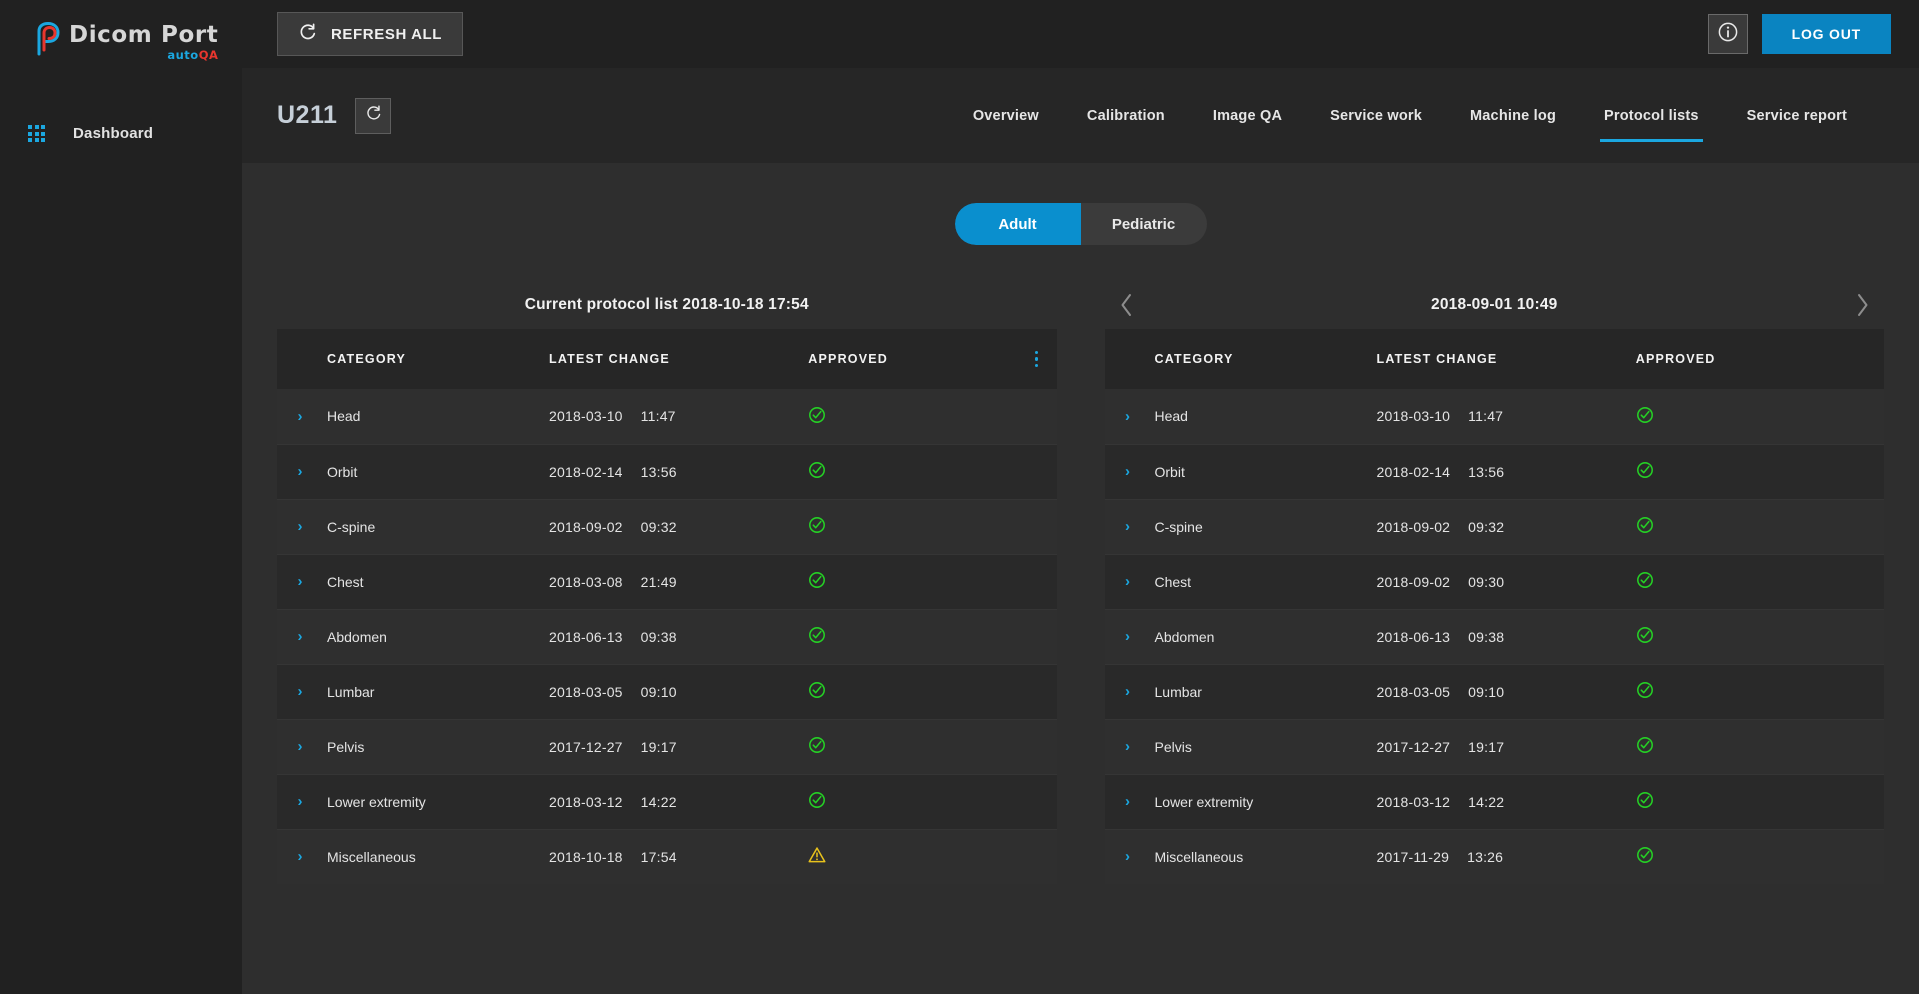  Describe the element at coordinates (90, 133) in the screenshot. I see `sidebar-item-dashboard: Dashboard` at that location.